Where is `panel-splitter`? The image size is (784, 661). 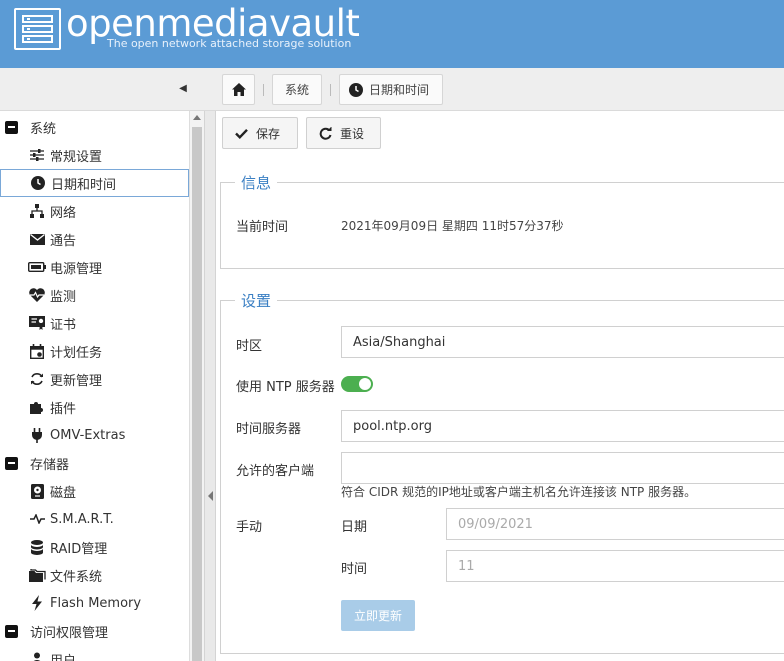 panel-splitter is located at coordinates (210, 386).